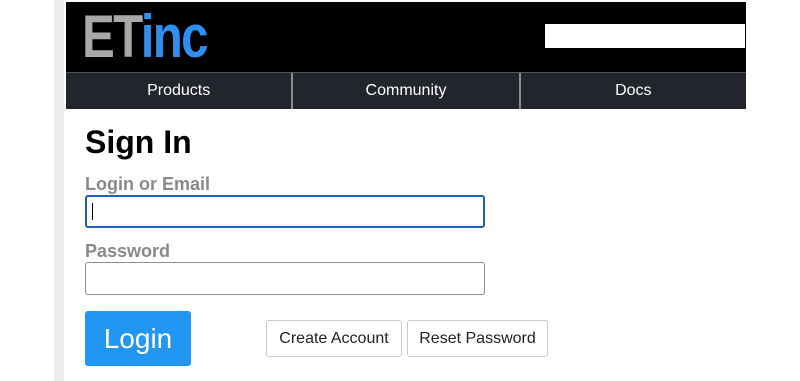 The image size is (800, 381). I want to click on logo-inc-text: inc, so click(174, 36).